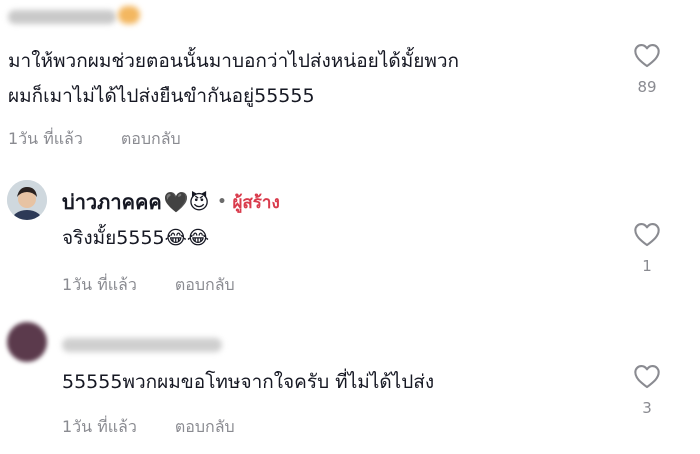 The height and width of the screenshot is (454, 700). What do you see at coordinates (647, 266) in the screenshot?
I see `like-count: 1` at bounding box center [647, 266].